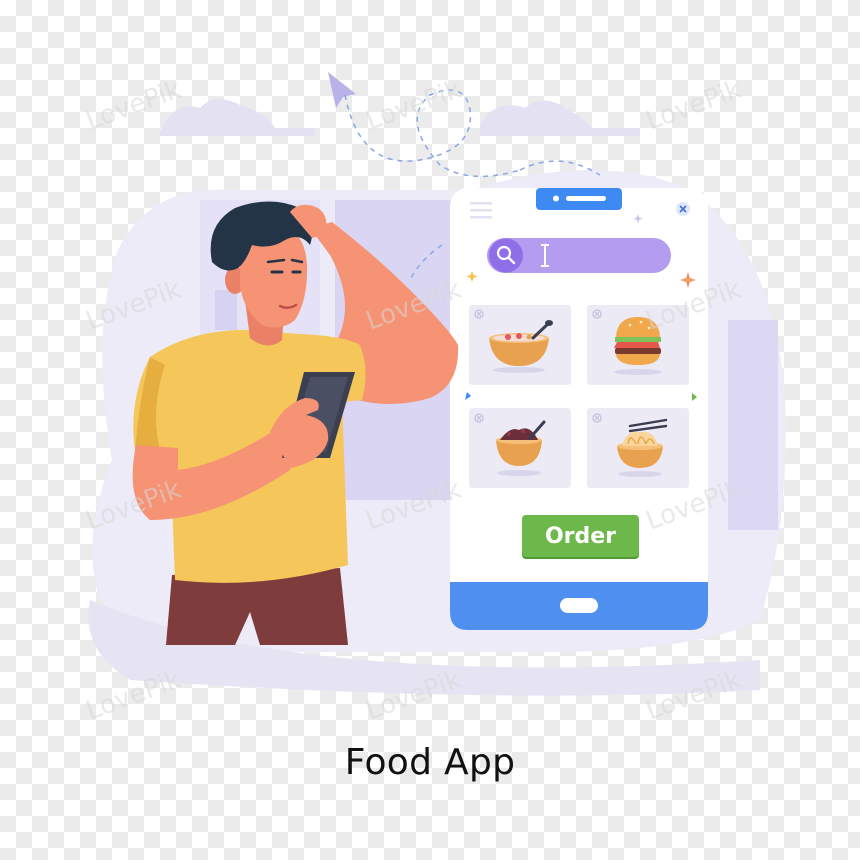 Image resolution: width=860 pixels, height=860 pixels. I want to click on phone-home-button, so click(579, 605).